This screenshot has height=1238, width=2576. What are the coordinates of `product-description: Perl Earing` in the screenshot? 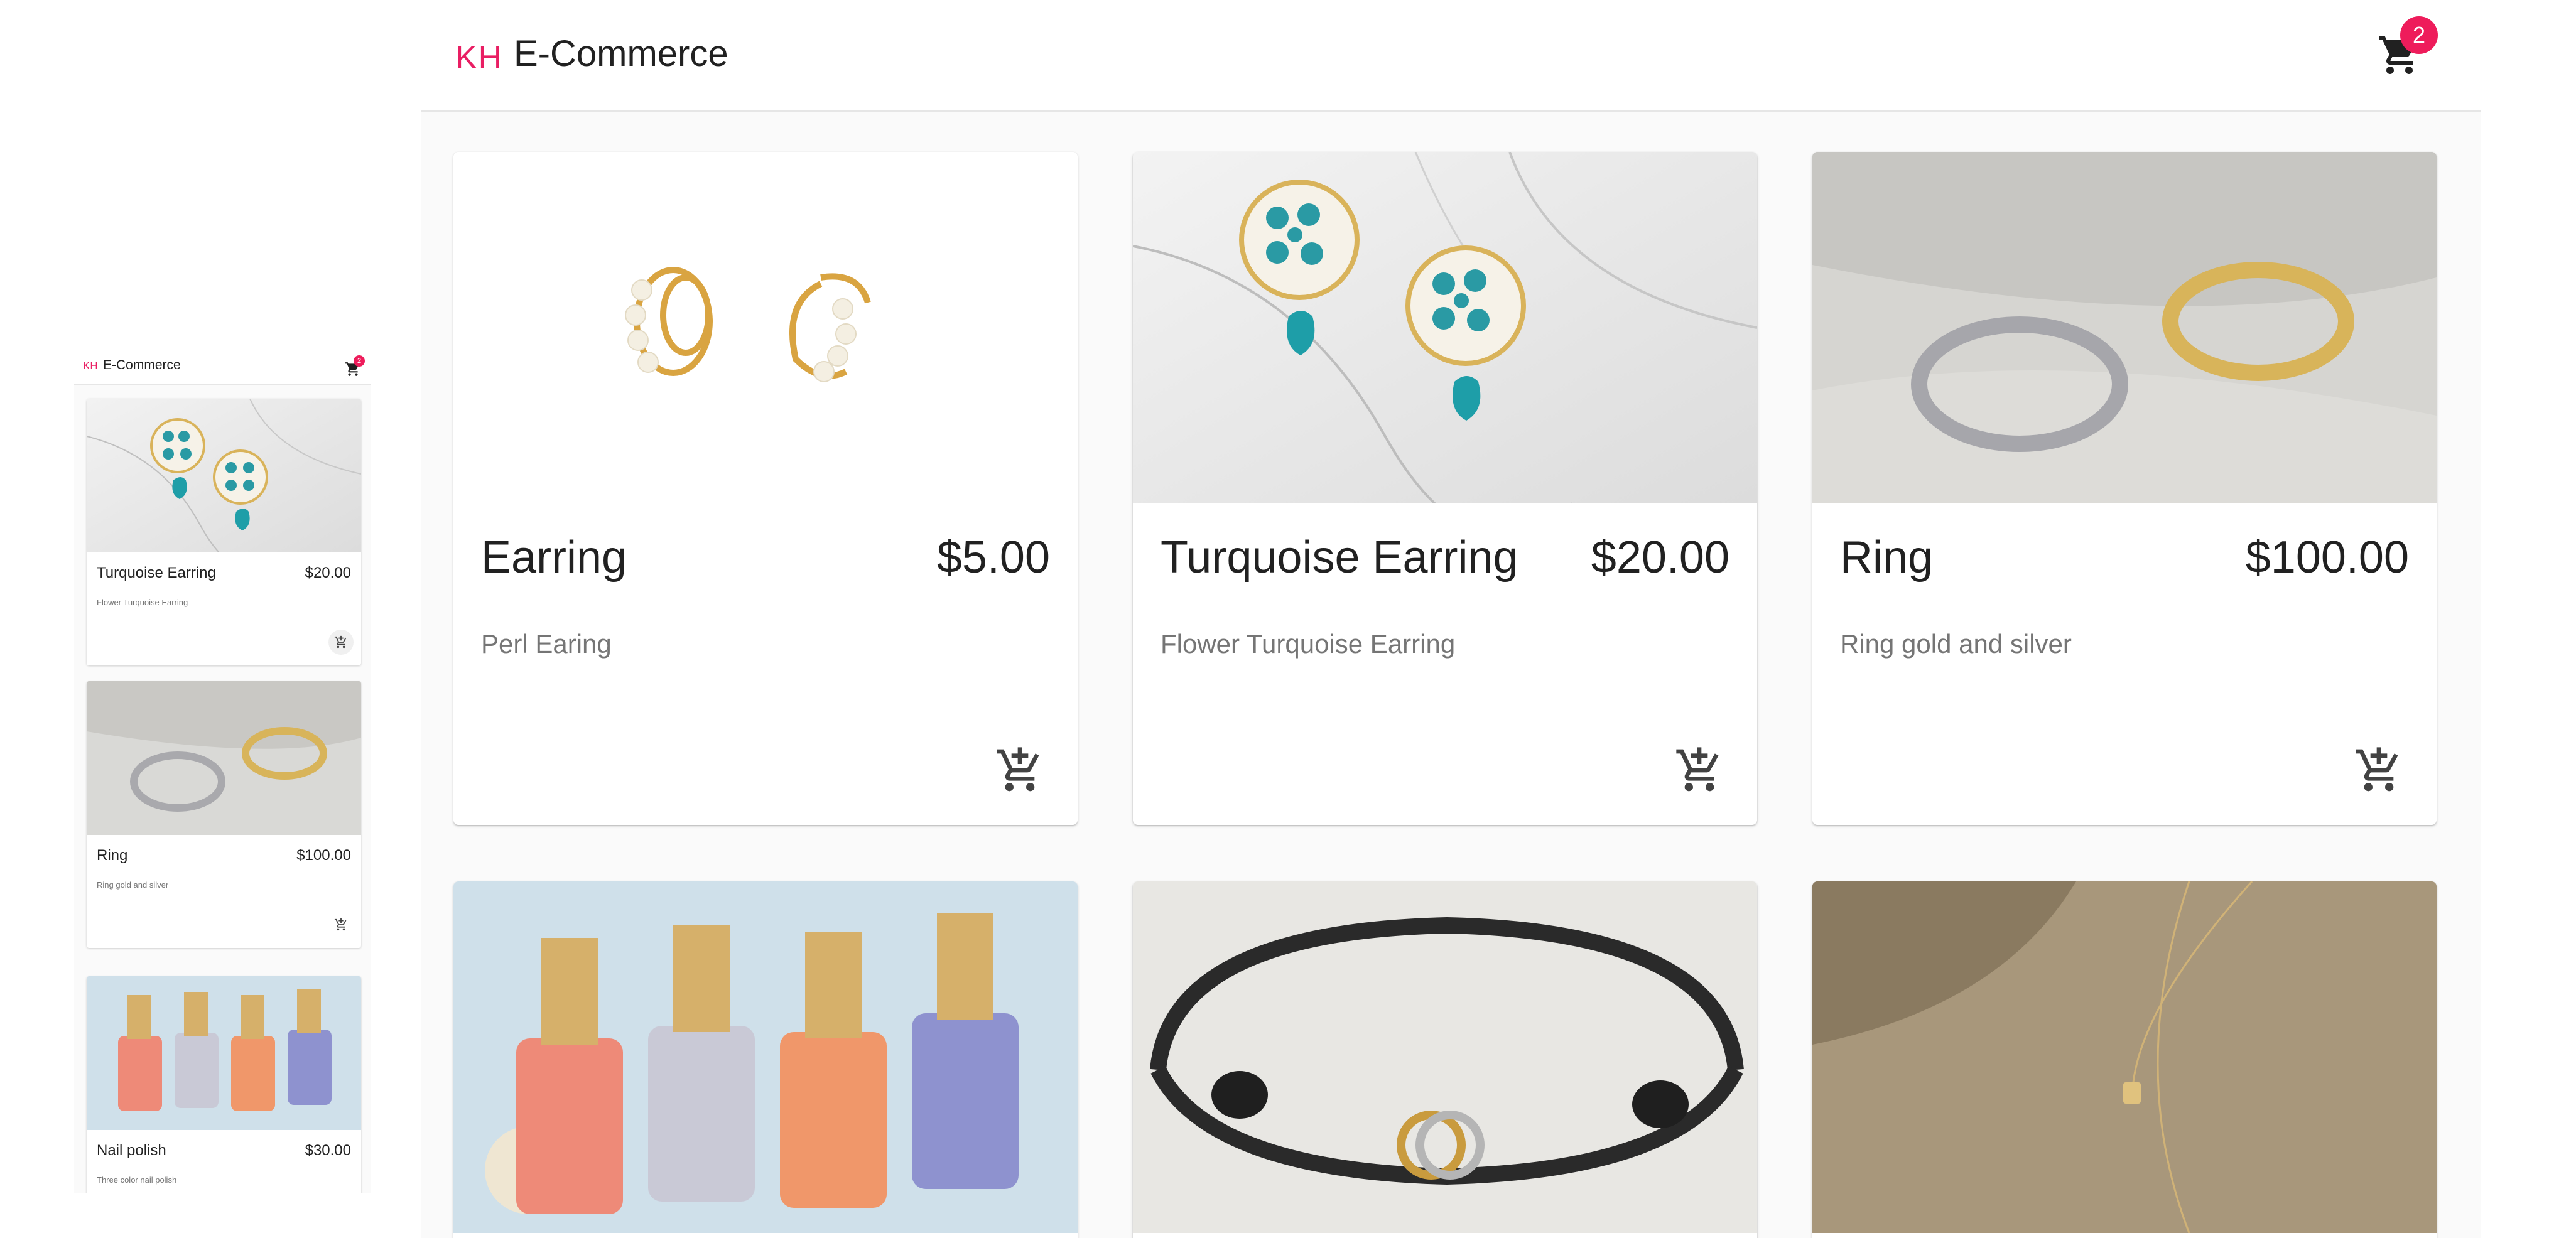 It's located at (546, 644).